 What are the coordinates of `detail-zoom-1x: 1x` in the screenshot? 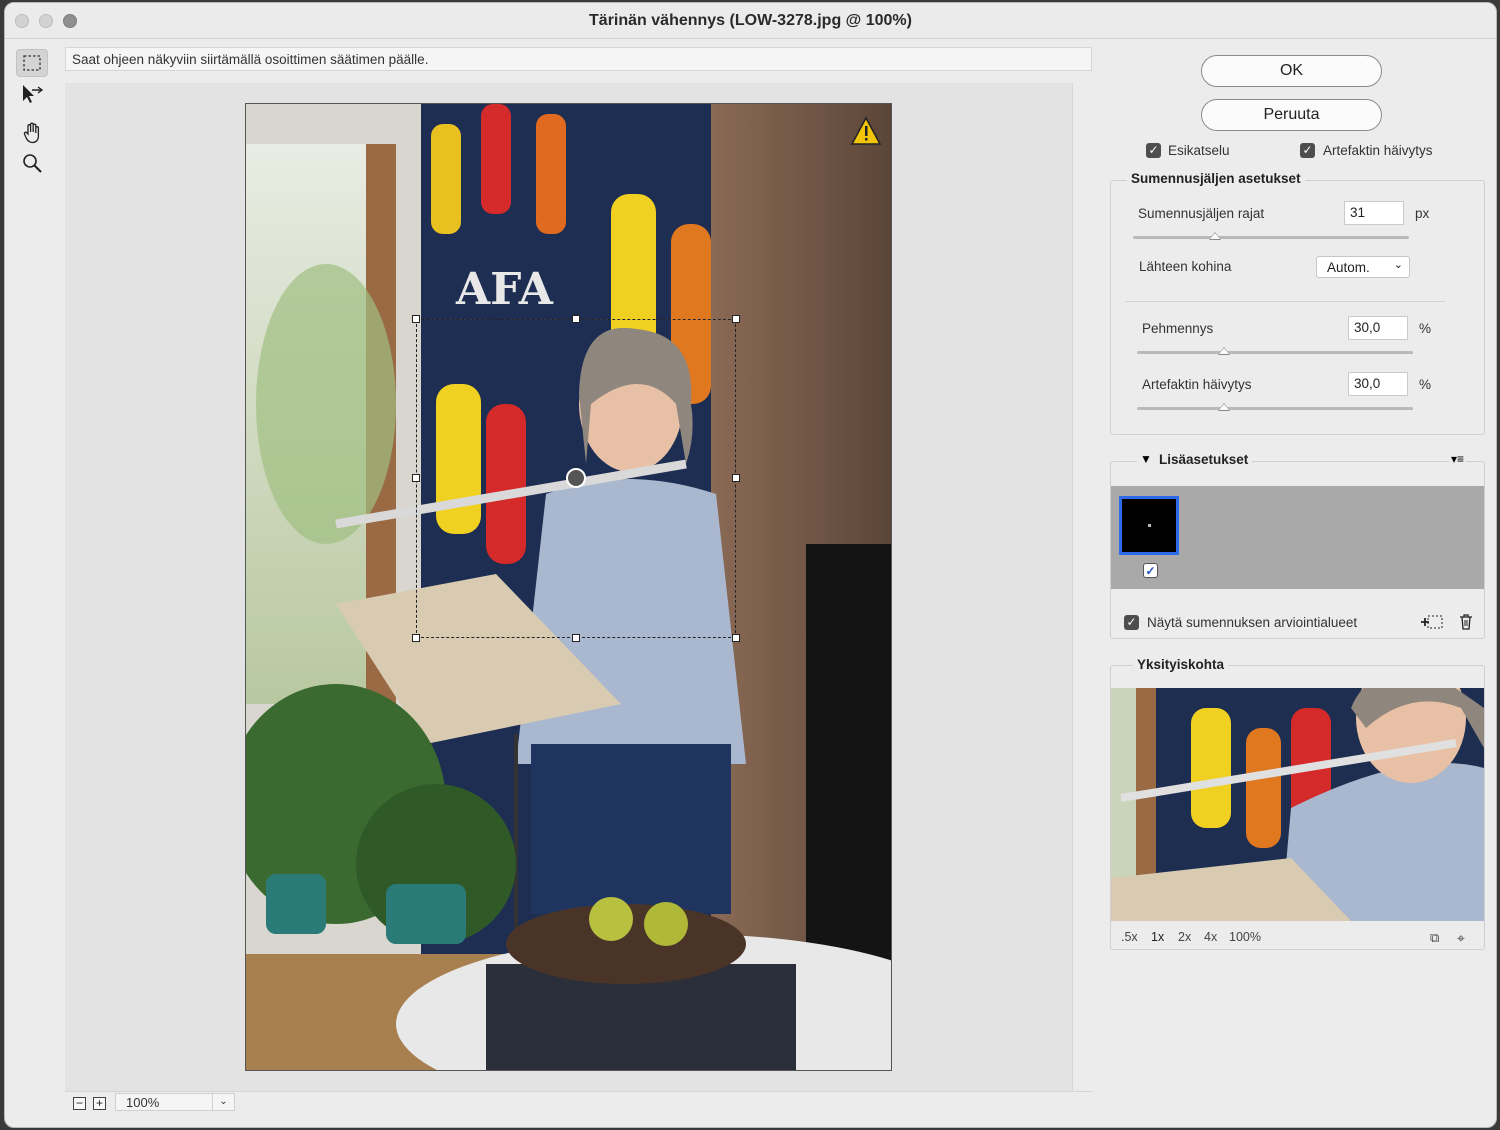 It's located at (1157, 937).